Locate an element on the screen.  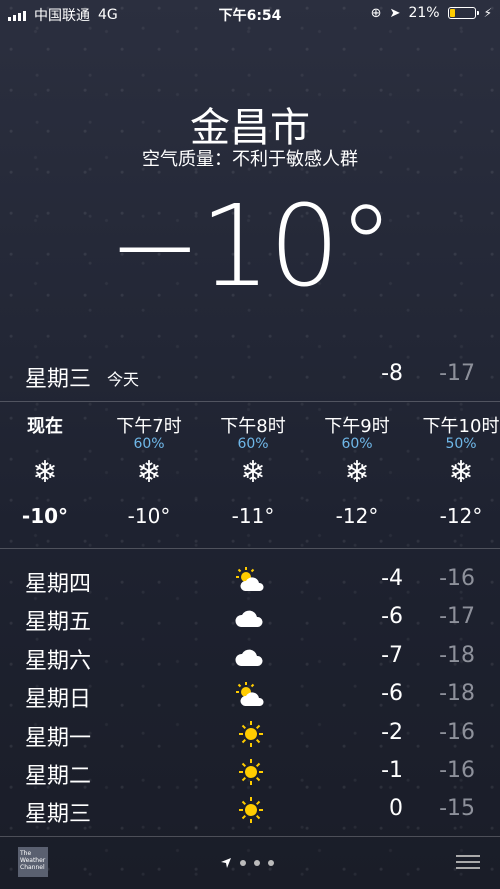
status-bar: 中国联通 4G 下午6:54 ⊕ ➤ 21% ⚡ is located at coordinates (250, 13).